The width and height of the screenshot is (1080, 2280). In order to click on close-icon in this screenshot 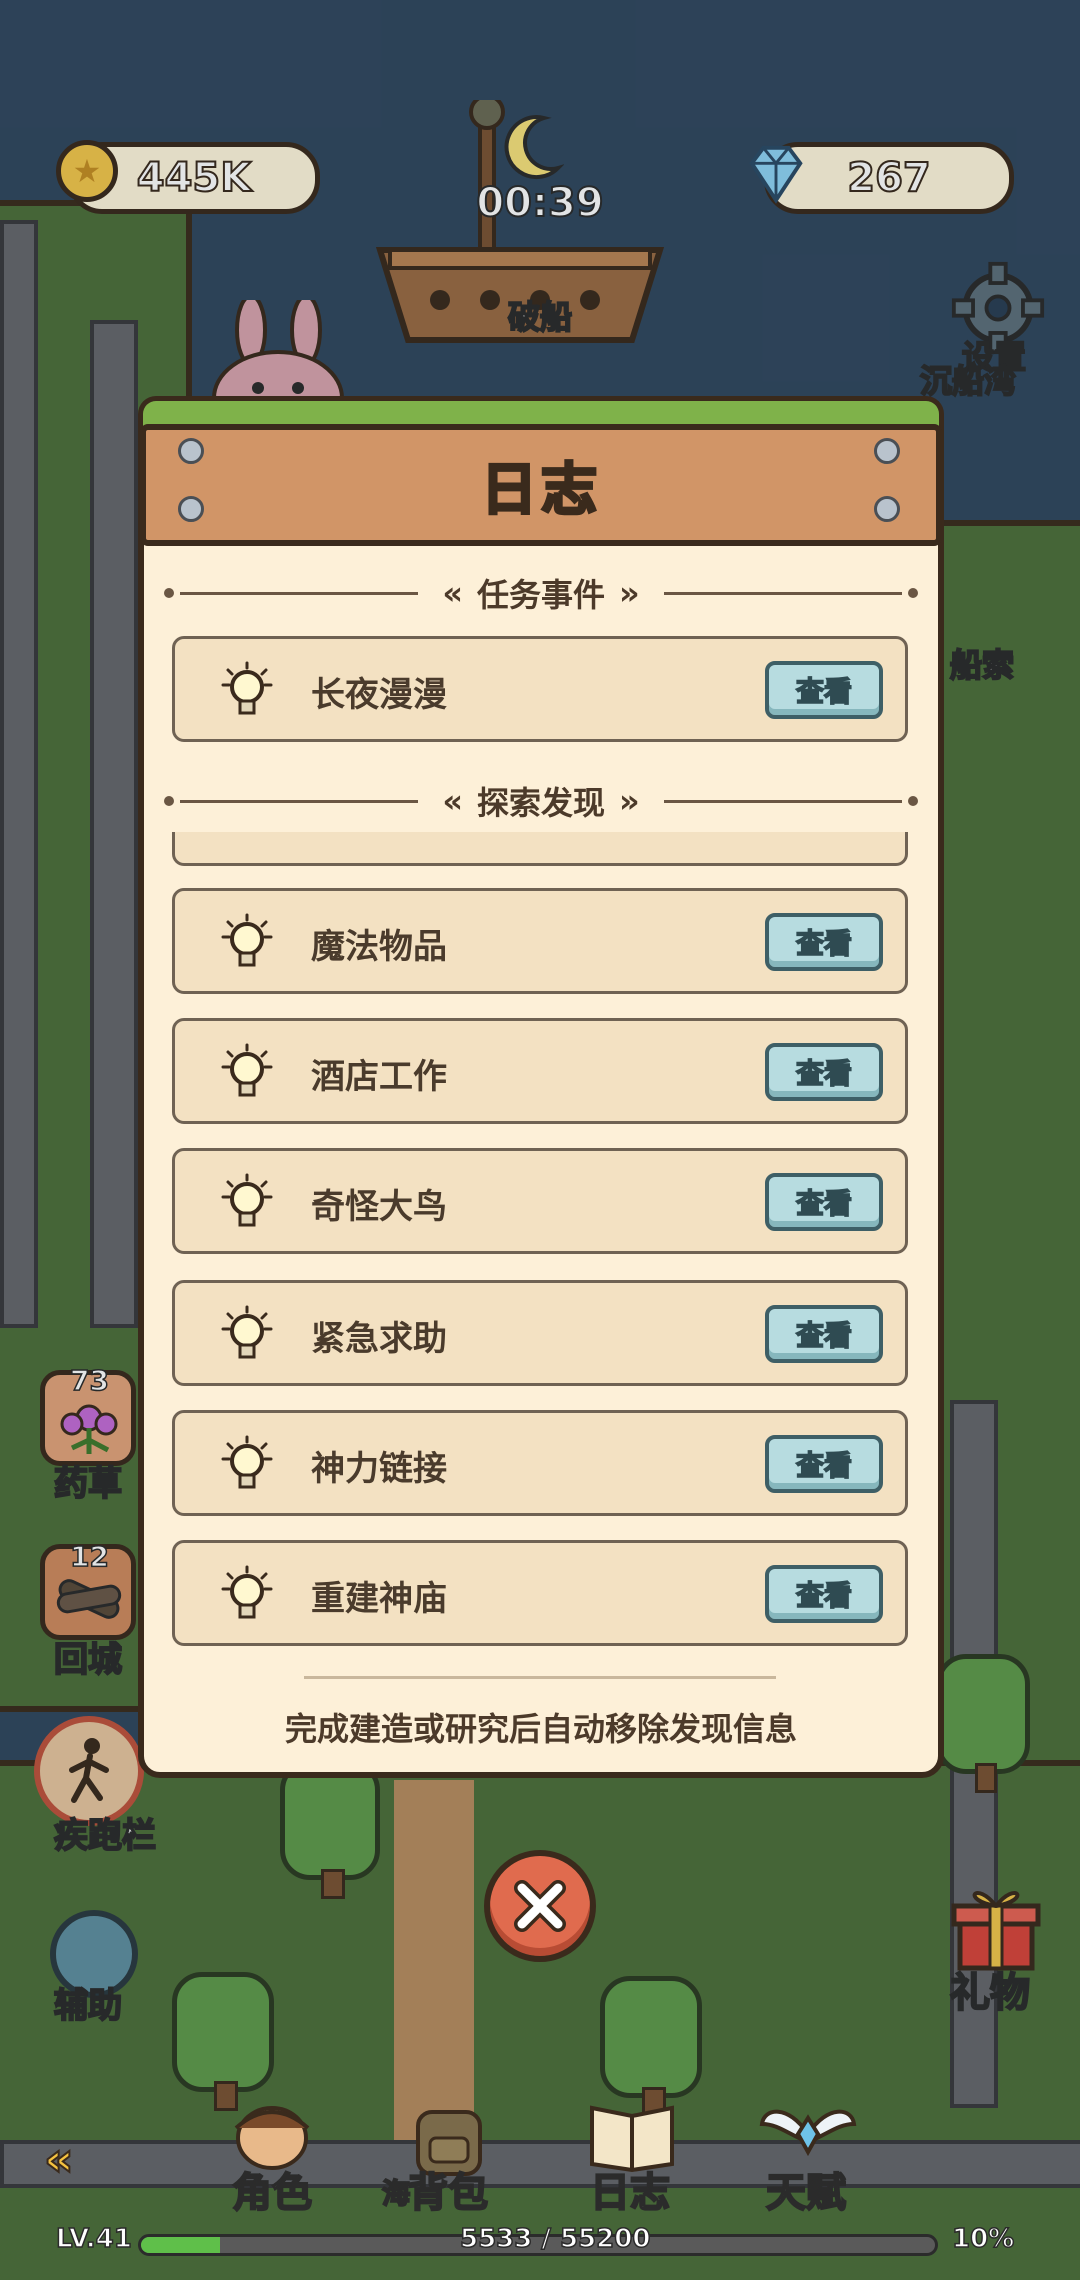, I will do `click(540, 1906)`.